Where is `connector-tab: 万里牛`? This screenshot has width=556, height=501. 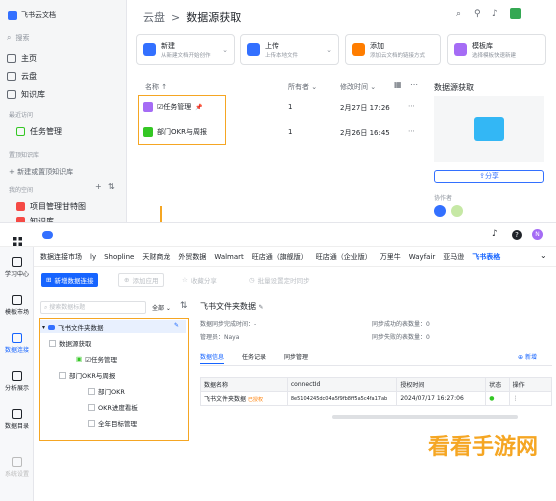
connector-tab: 万里牛 is located at coordinates (390, 257).